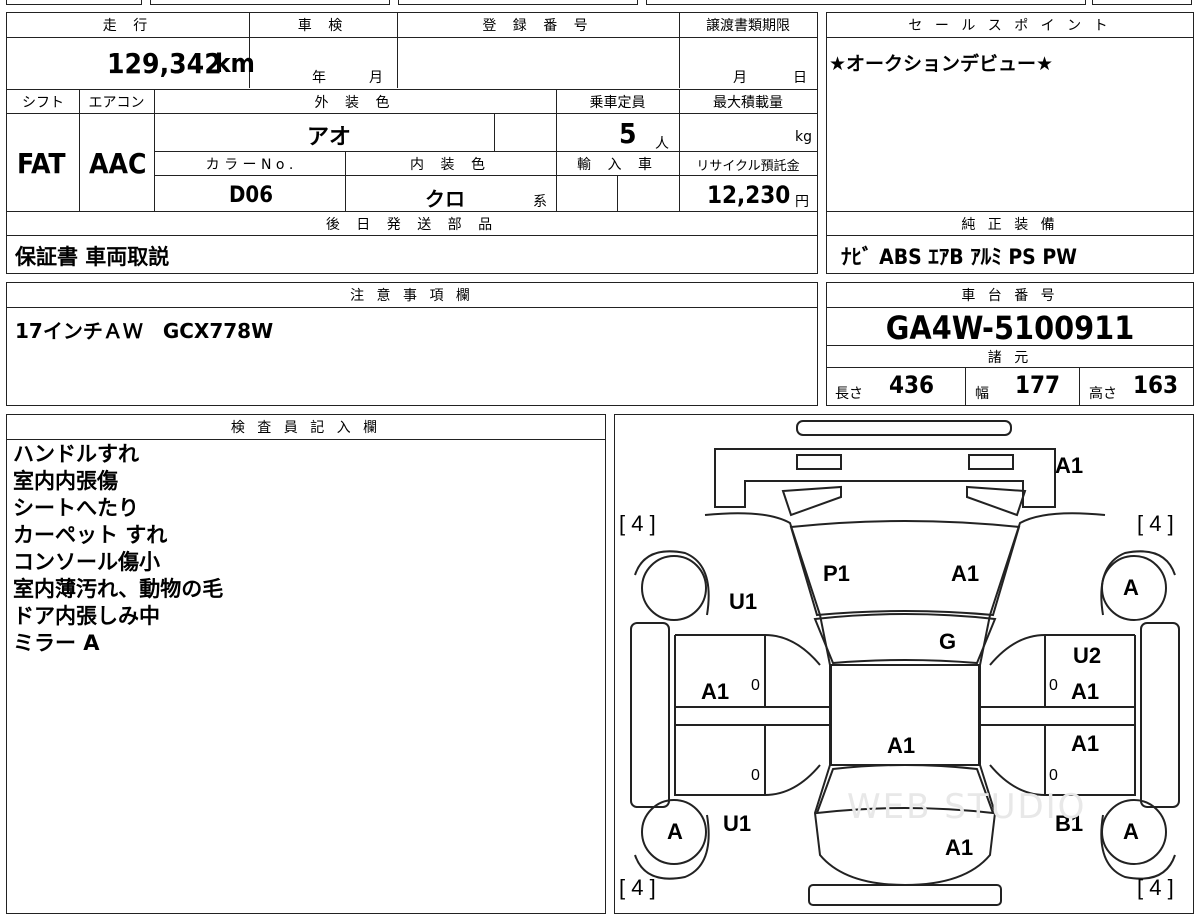 The width and height of the screenshot is (1200, 914). What do you see at coordinates (412, 296) in the screenshot?
I see `notes-label: 注 意 事 項 欄` at bounding box center [412, 296].